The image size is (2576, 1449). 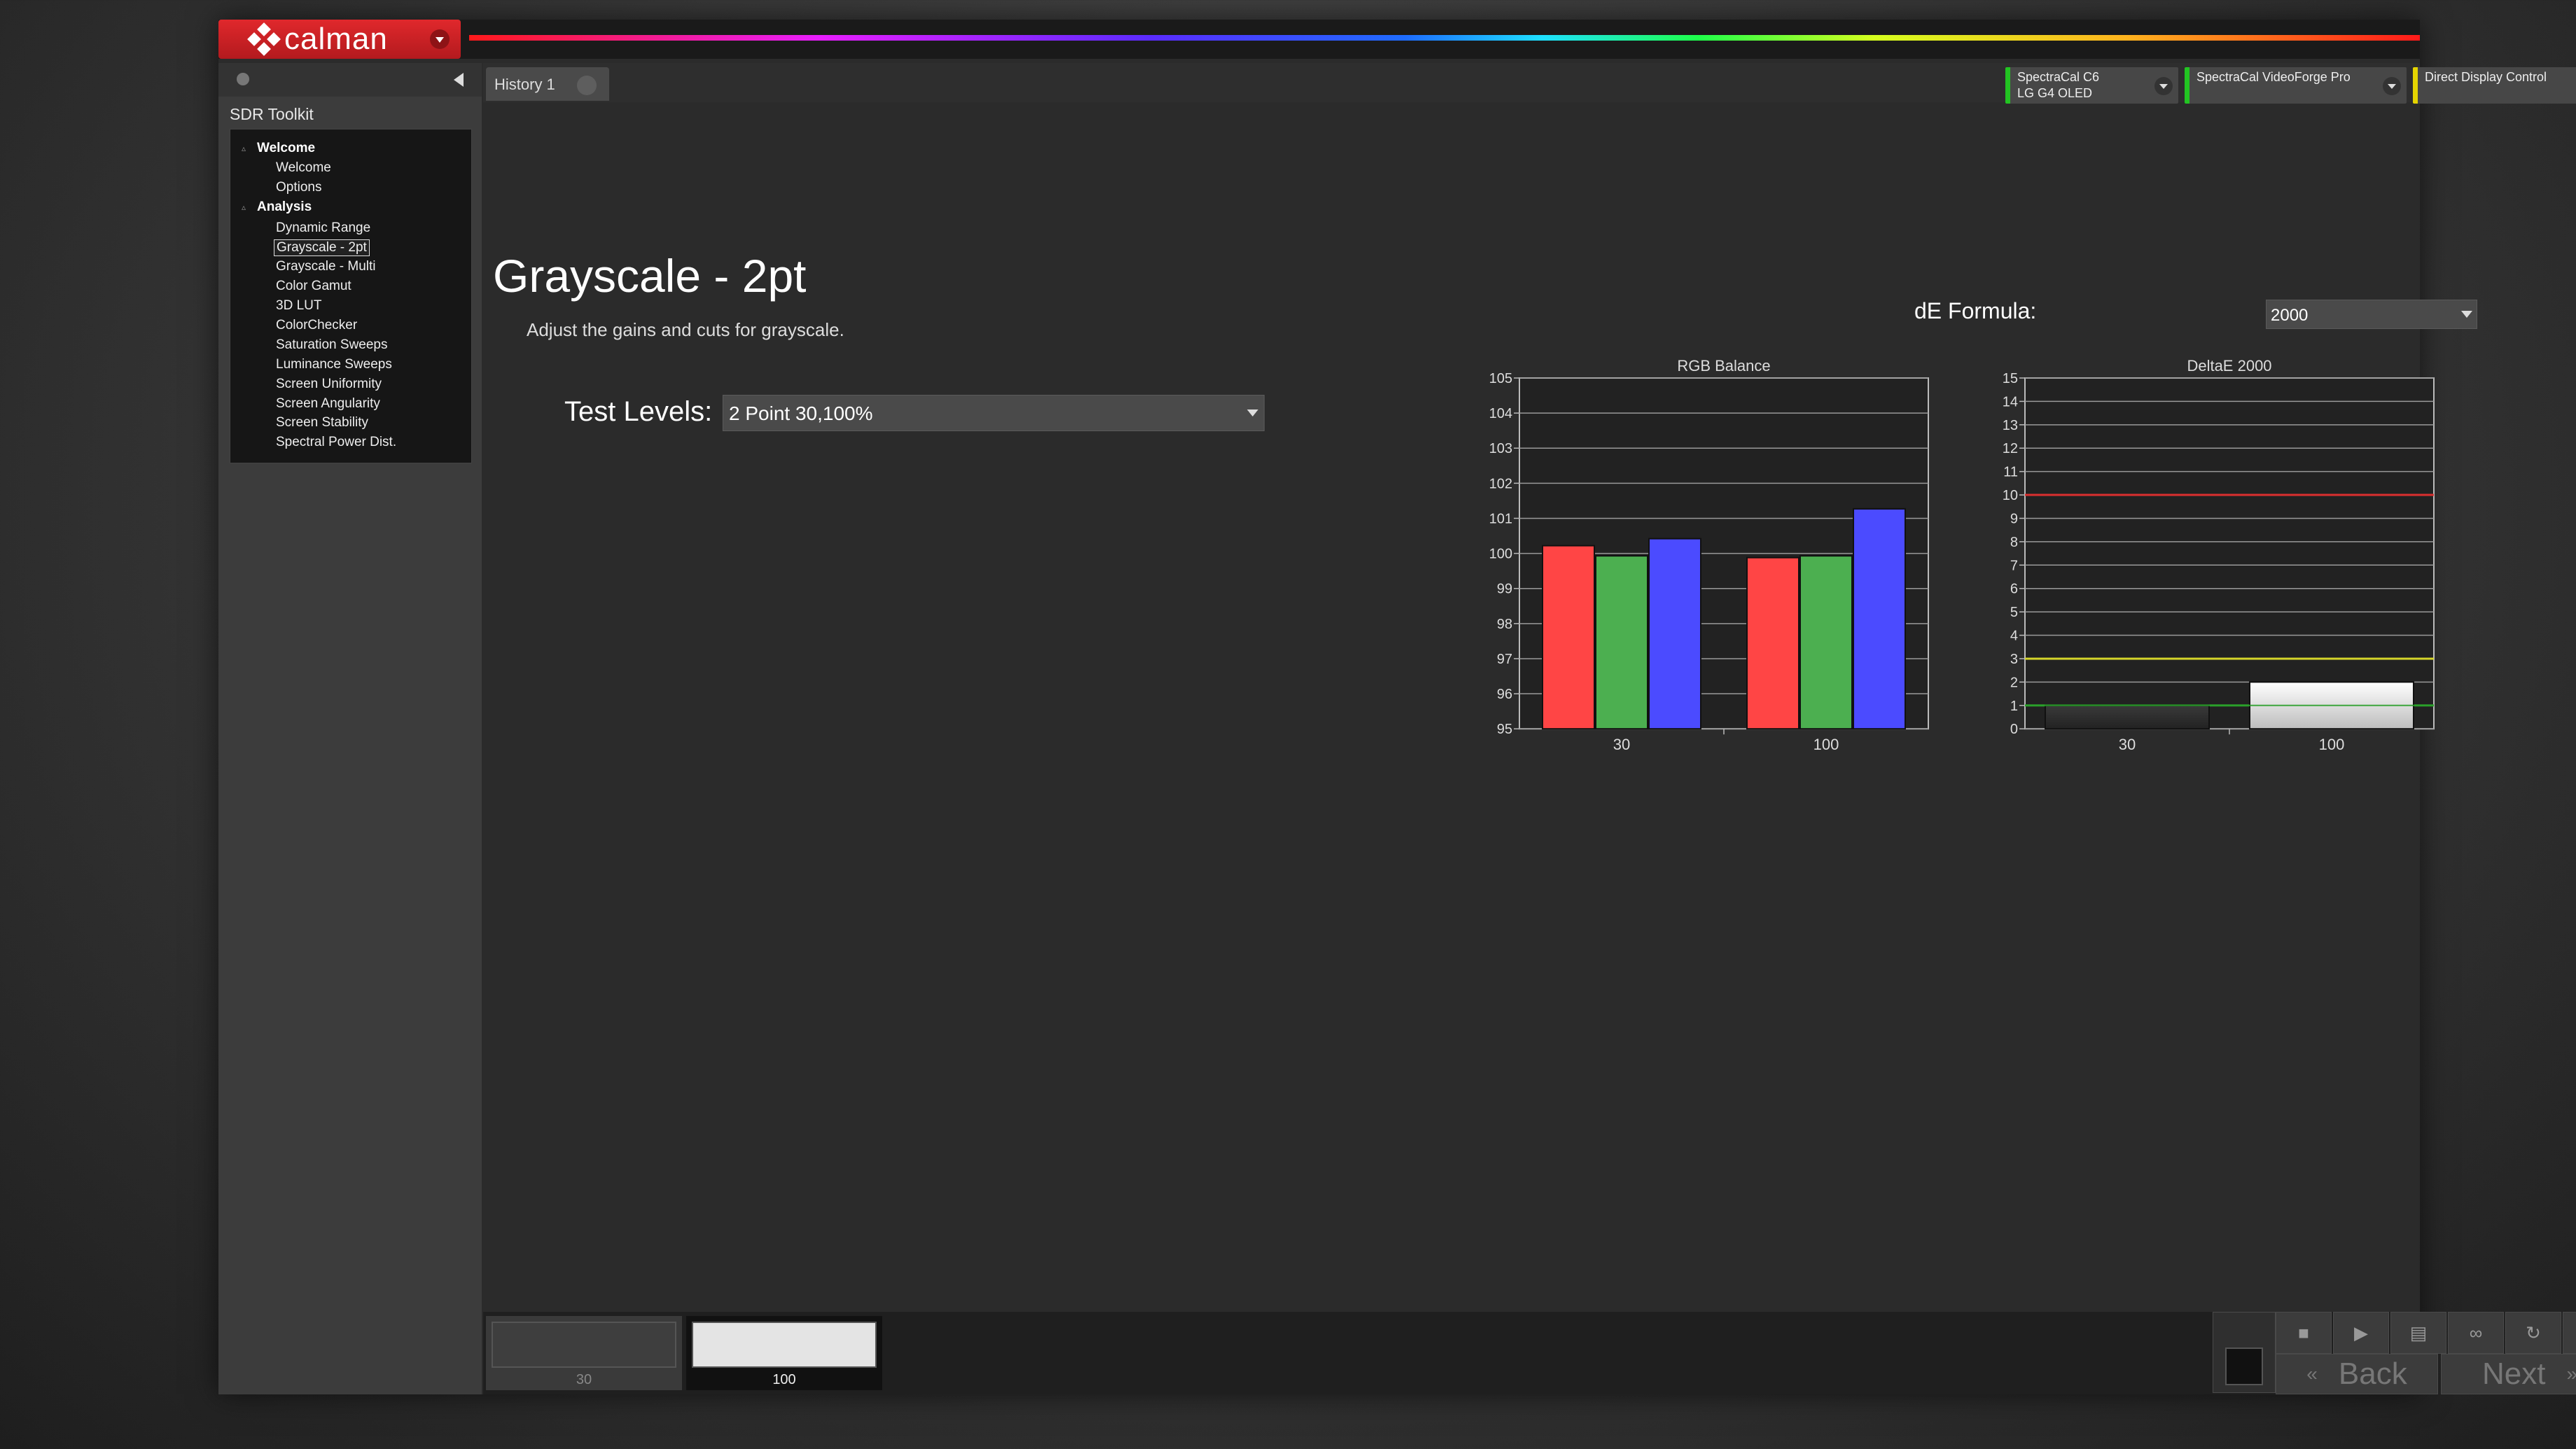 What do you see at coordinates (1319, 39) in the screenshot?
I see `top-bar: calman` at bounding box center [1319, 39].